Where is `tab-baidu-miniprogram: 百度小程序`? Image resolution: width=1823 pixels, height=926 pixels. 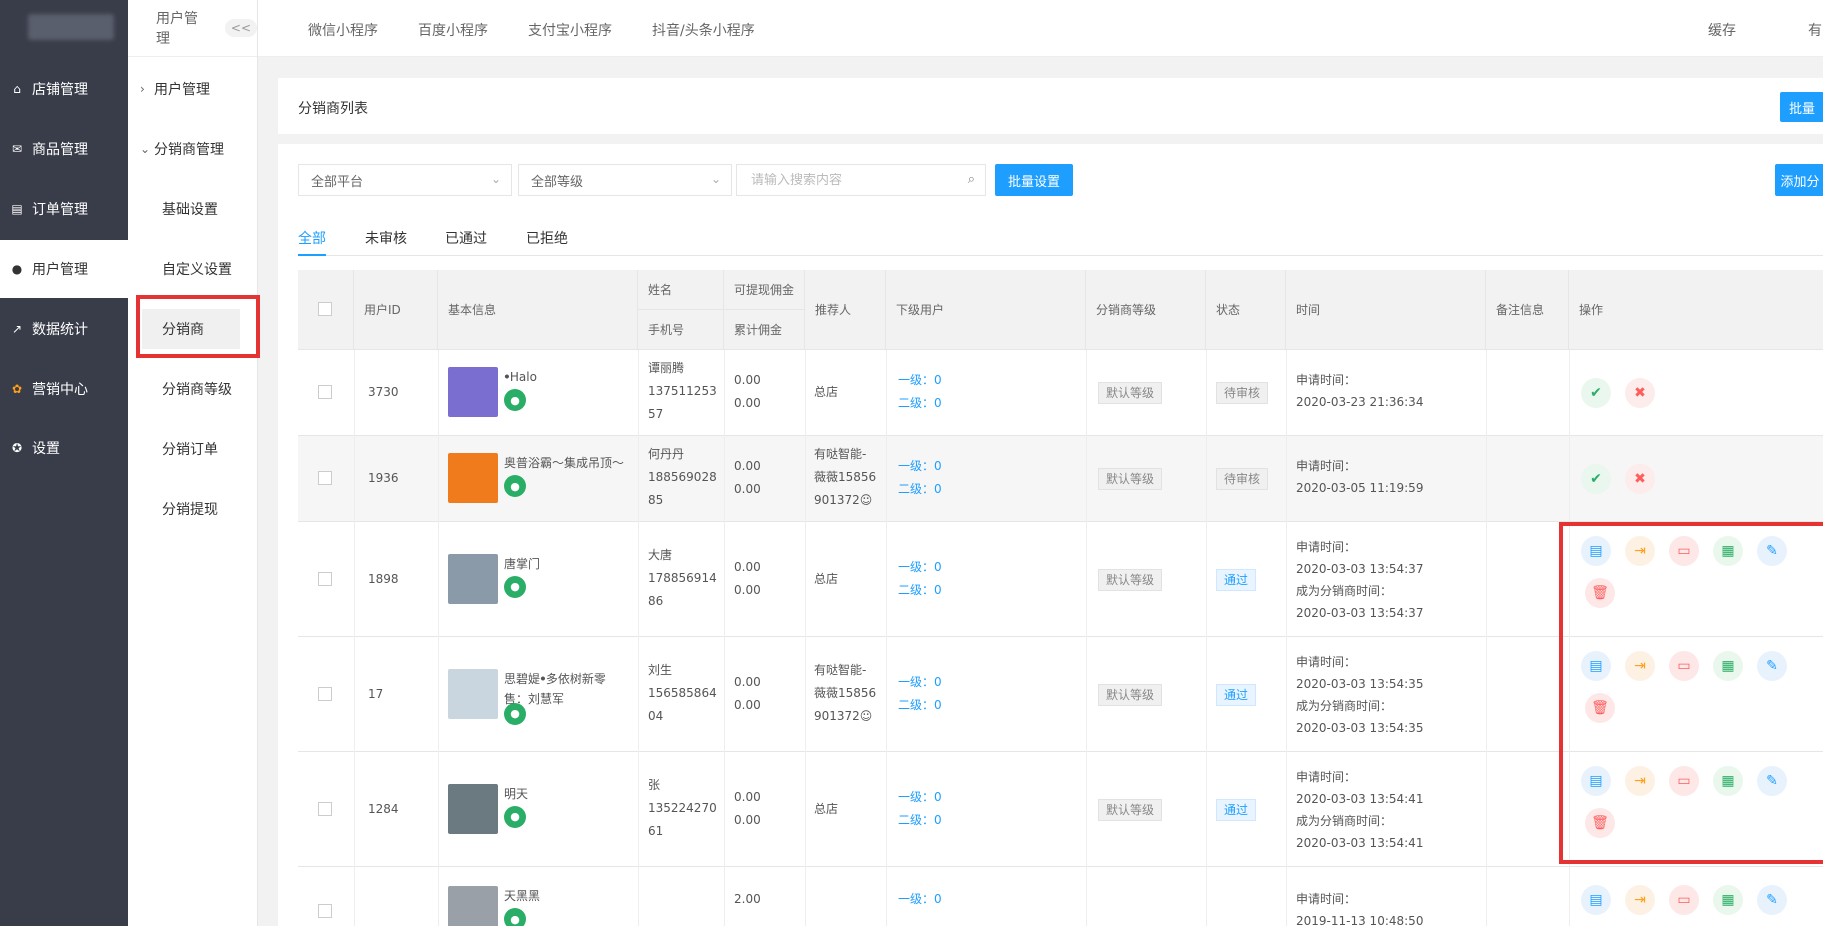 tab-baidu-miniprogram: 百度小程序 is located at coordinates (453, 30).